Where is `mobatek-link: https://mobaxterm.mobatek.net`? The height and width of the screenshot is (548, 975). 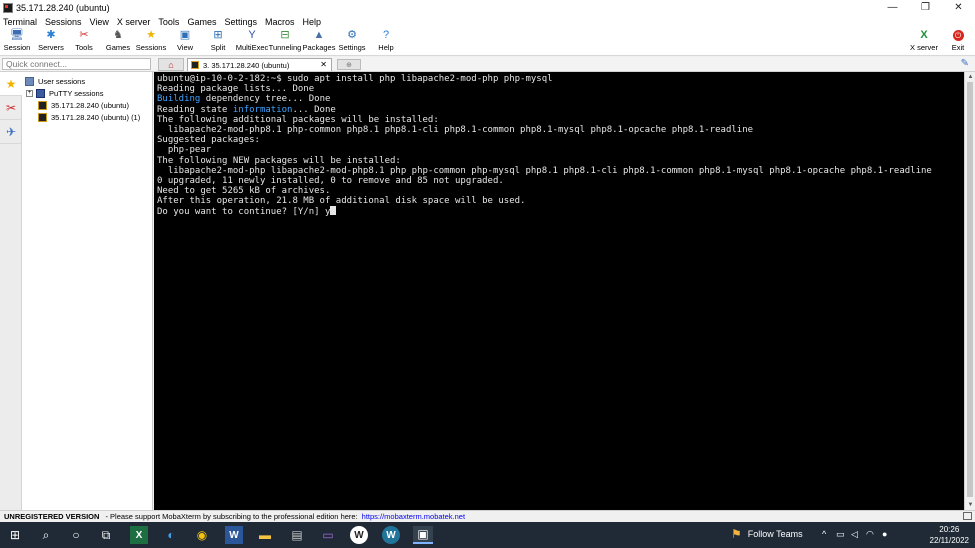
mobatek-link: https://mobaxterm.mobatek.net is located at coordinates (413, 516).